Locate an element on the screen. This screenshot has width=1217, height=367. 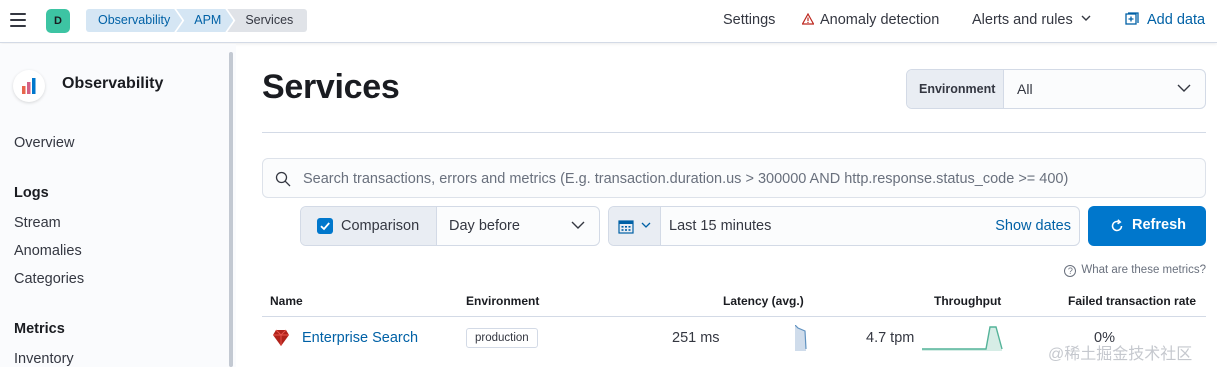
sidebar-heading-logs: Logs is located at coordinates (31, 193).